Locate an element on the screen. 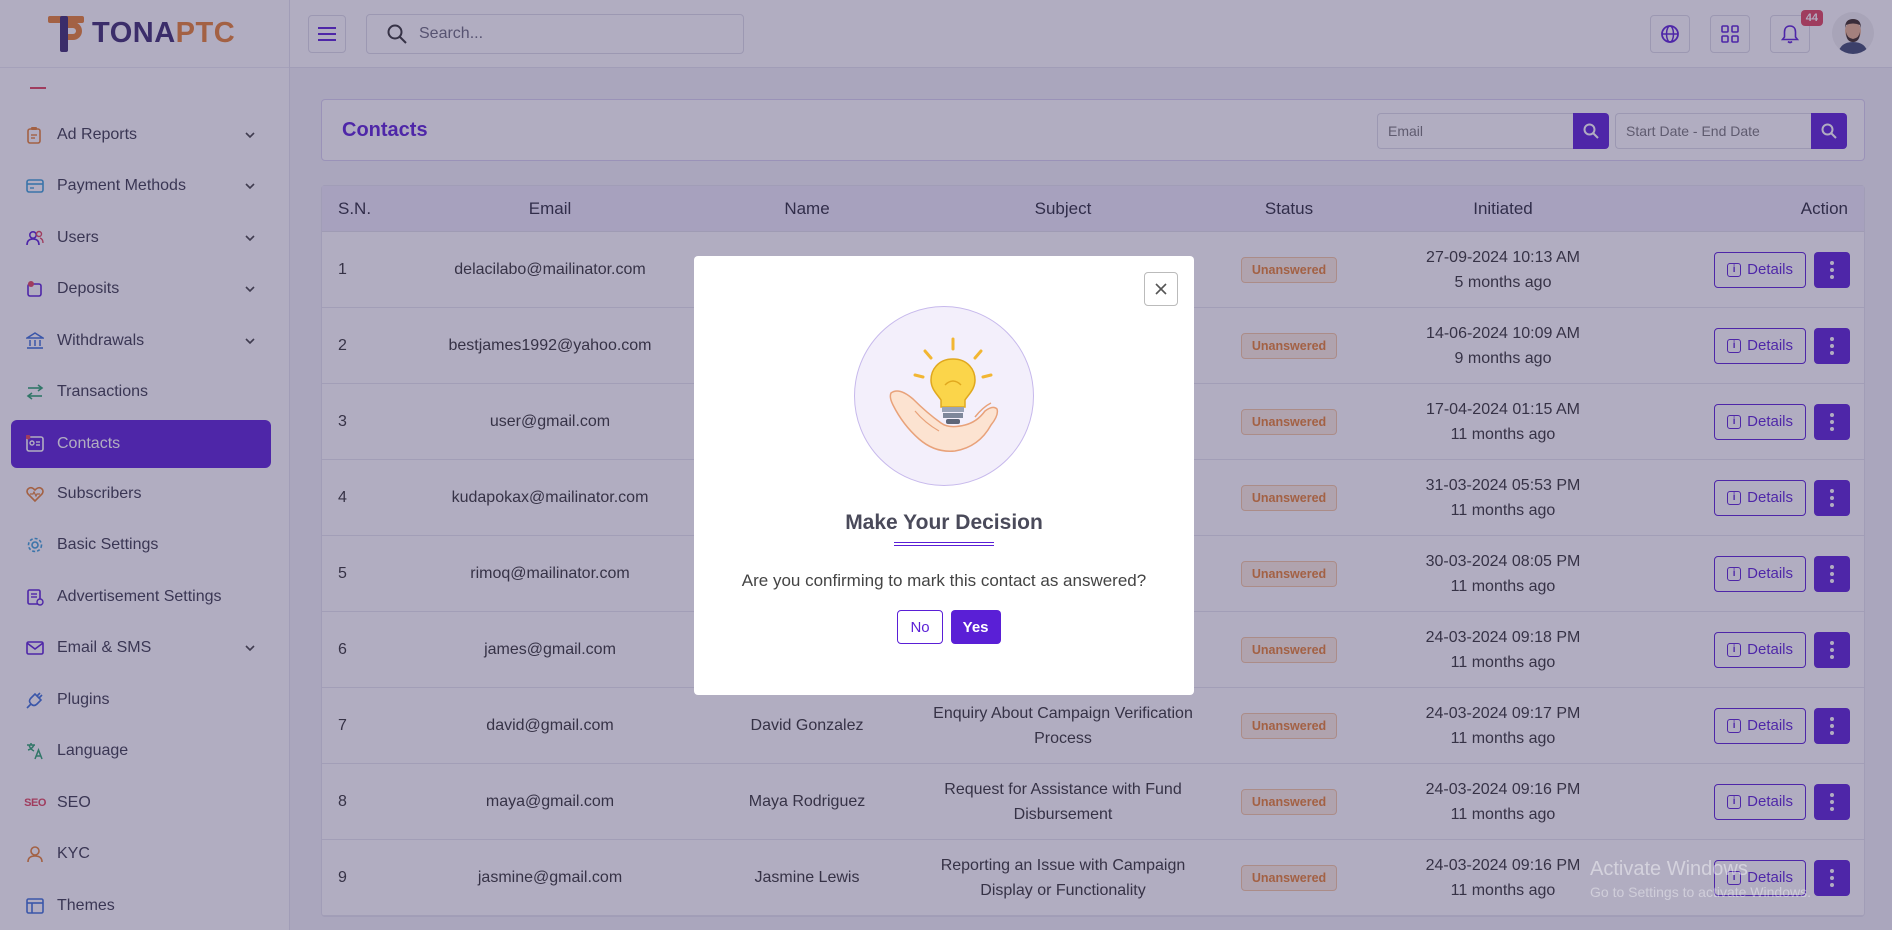 This screenshot has width=1892, height=930. modal-actions: No Yes is located at coordinates (944, 627).